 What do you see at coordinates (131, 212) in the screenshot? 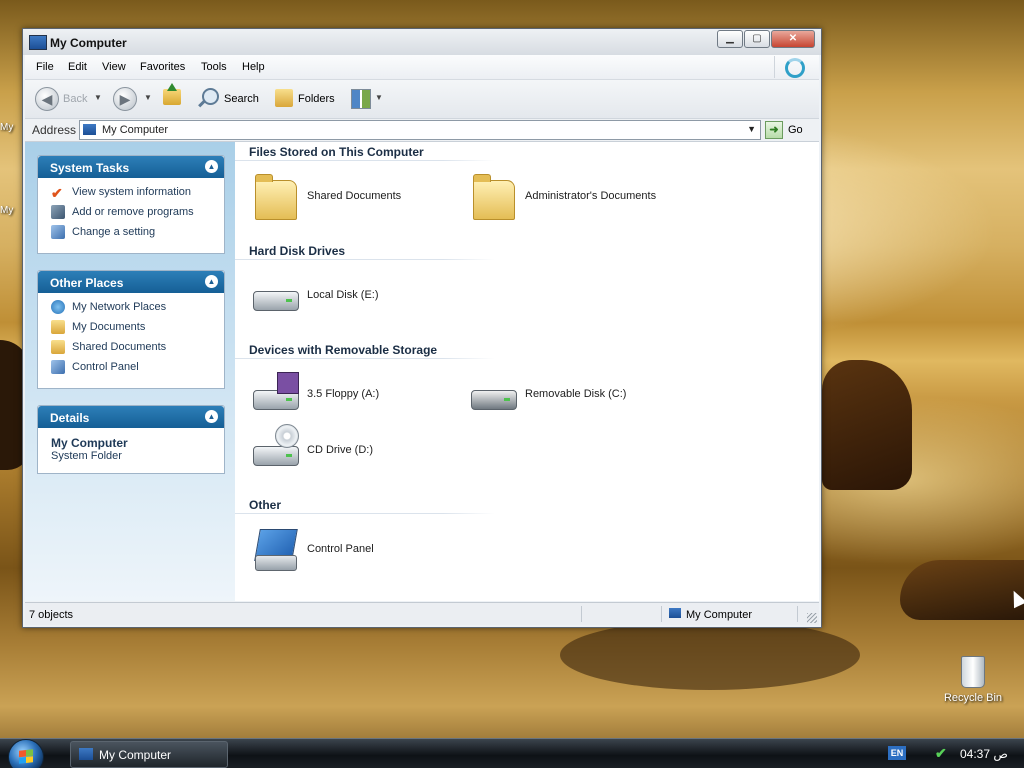
I see `task-add-remove-programs: Add or remove programs` at bounding box center [131, 212].